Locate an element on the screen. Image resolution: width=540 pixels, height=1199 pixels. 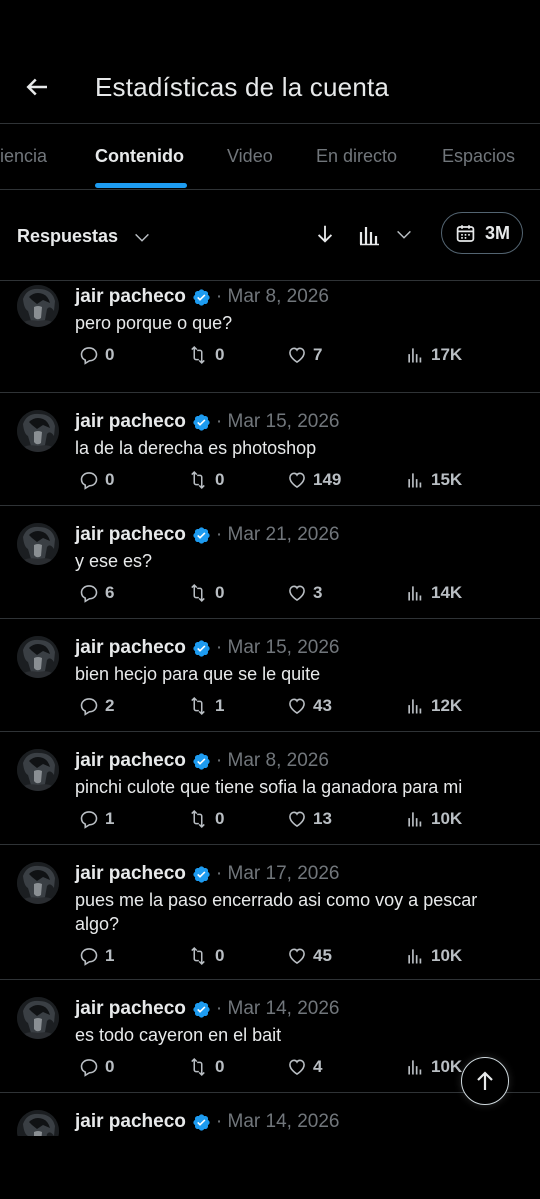
view-count: 14K is located at coordinates (433, 593).